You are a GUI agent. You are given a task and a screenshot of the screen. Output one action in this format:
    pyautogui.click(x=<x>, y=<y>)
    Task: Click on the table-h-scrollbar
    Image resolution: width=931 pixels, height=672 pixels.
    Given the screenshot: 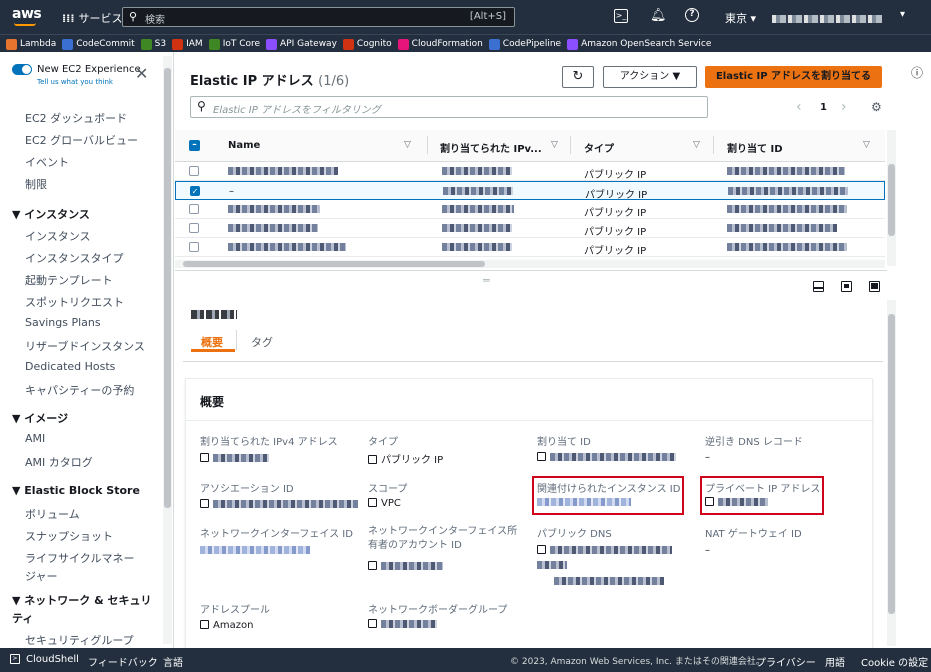 What is the action you would take?
    pyautogui.click(x=530, y=264)
    